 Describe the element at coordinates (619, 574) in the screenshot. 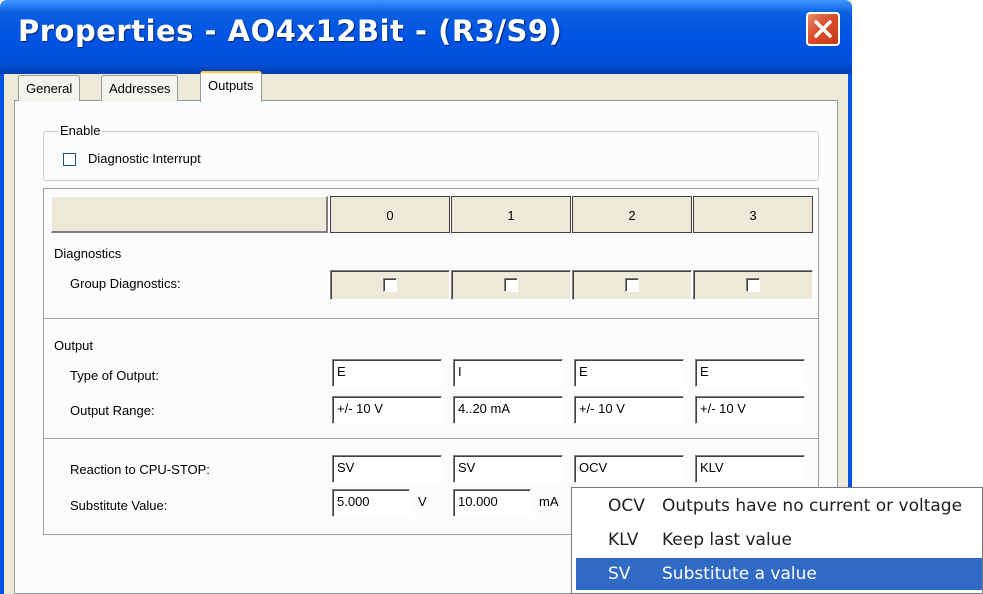

I see `option-code: SV` at that location.